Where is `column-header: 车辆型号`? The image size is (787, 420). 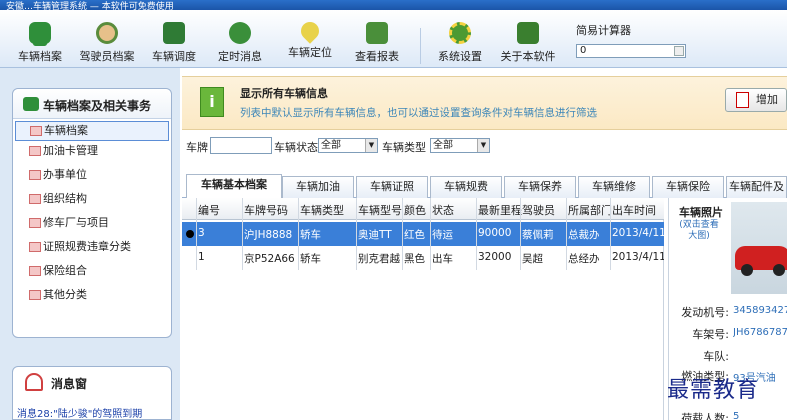
column-header: 车辆型号 is located at coordinates (380, 210).